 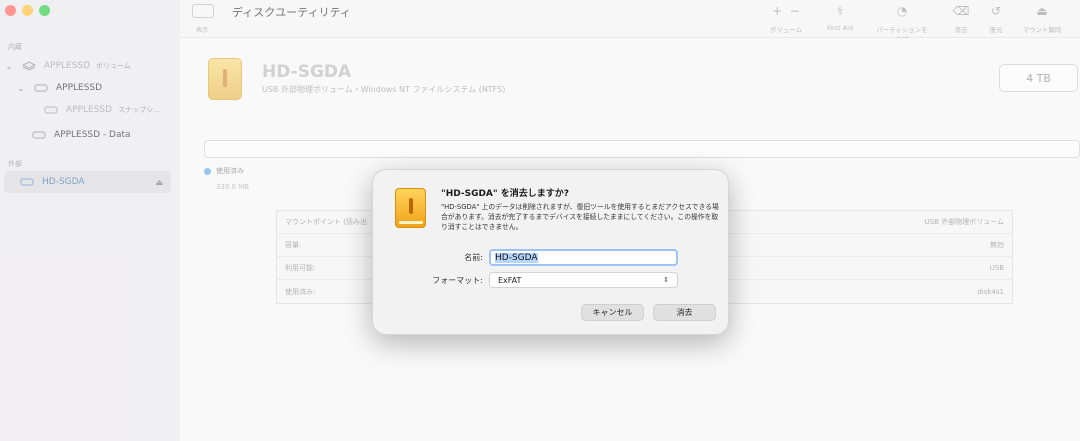 I want to click on dialog-title: "HD-SGDA" を消去しますか?, so click(x=505, y=194).